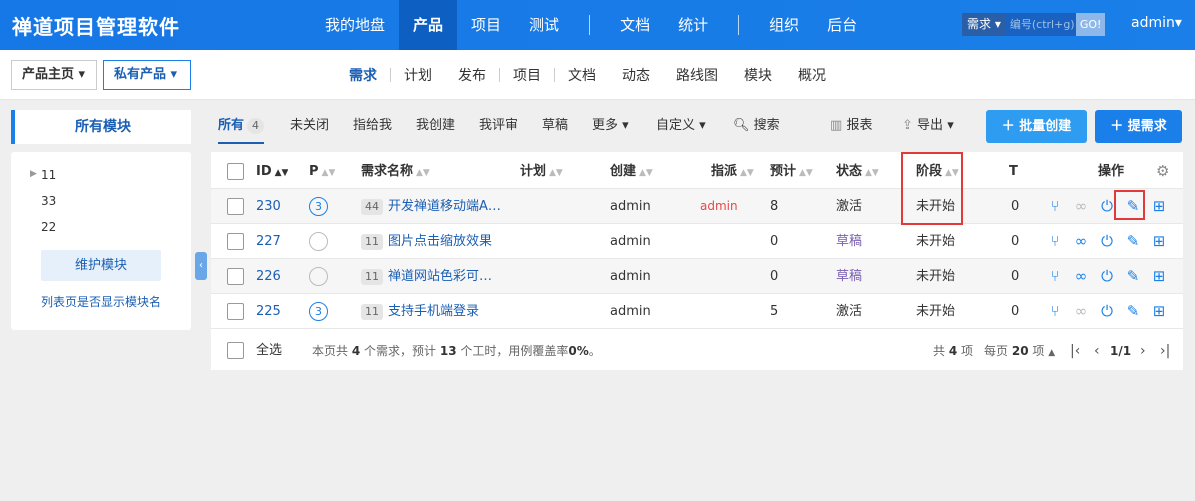 The width and height of the screenshot is (1195, 501). What do you see at coordinates (268, 241) in the screenshot?
I see `story-id: 227` at bounding box center [268, 241].